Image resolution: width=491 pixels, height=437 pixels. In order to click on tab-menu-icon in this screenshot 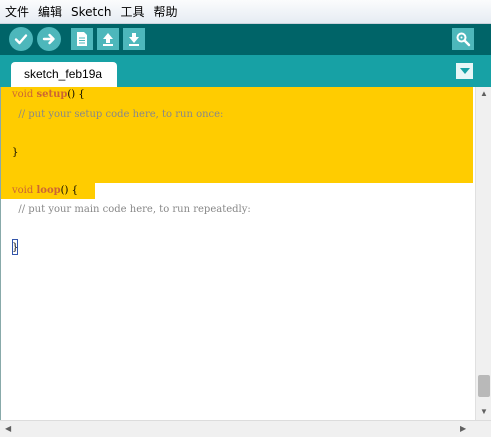, I will do `click(464, 70)`.